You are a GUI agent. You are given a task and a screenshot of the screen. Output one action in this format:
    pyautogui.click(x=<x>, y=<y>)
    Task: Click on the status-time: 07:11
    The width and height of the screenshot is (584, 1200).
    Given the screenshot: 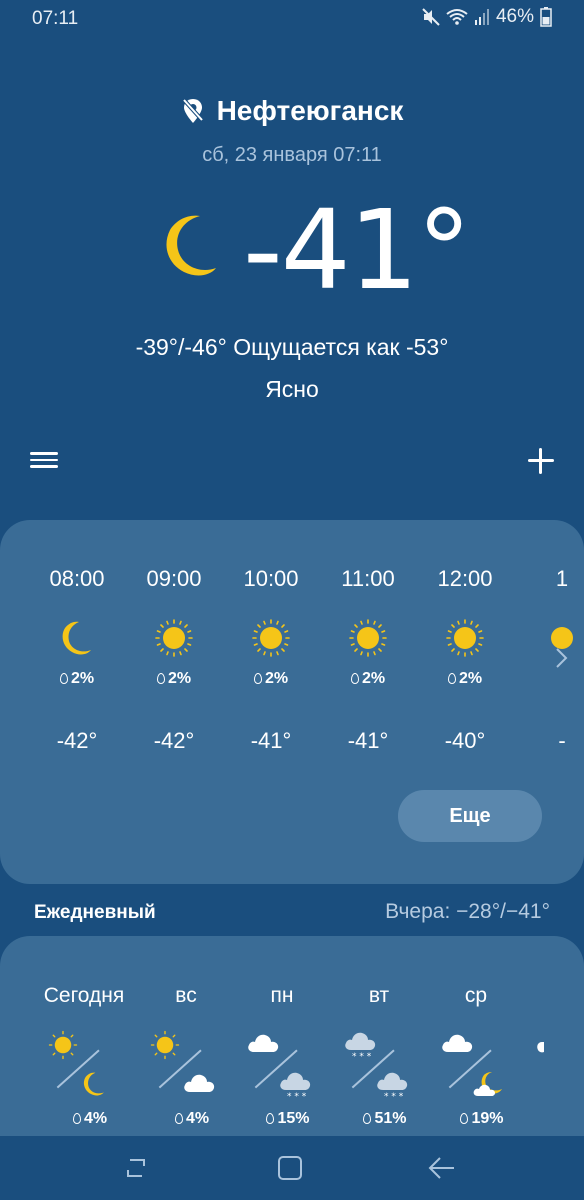 What is the action you would take?
    pyautogui.click(x=55, y=18)
    